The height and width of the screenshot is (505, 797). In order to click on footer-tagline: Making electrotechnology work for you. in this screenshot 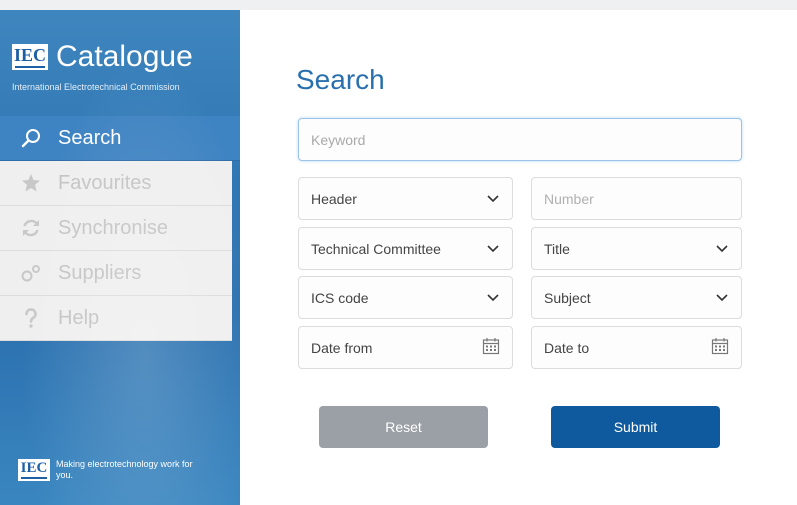, I will do `click(124, 469)`.